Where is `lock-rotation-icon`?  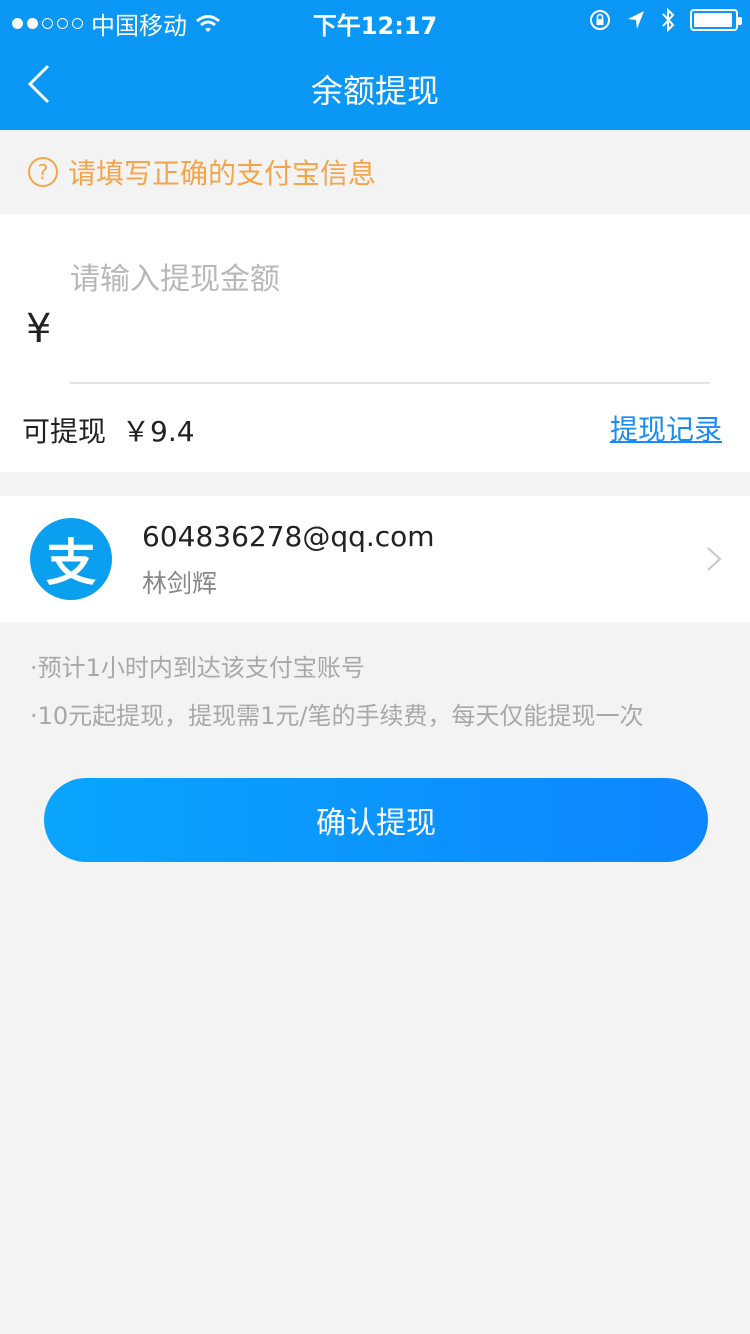
lock-rotation-icon is located at coordinates (600, 20).